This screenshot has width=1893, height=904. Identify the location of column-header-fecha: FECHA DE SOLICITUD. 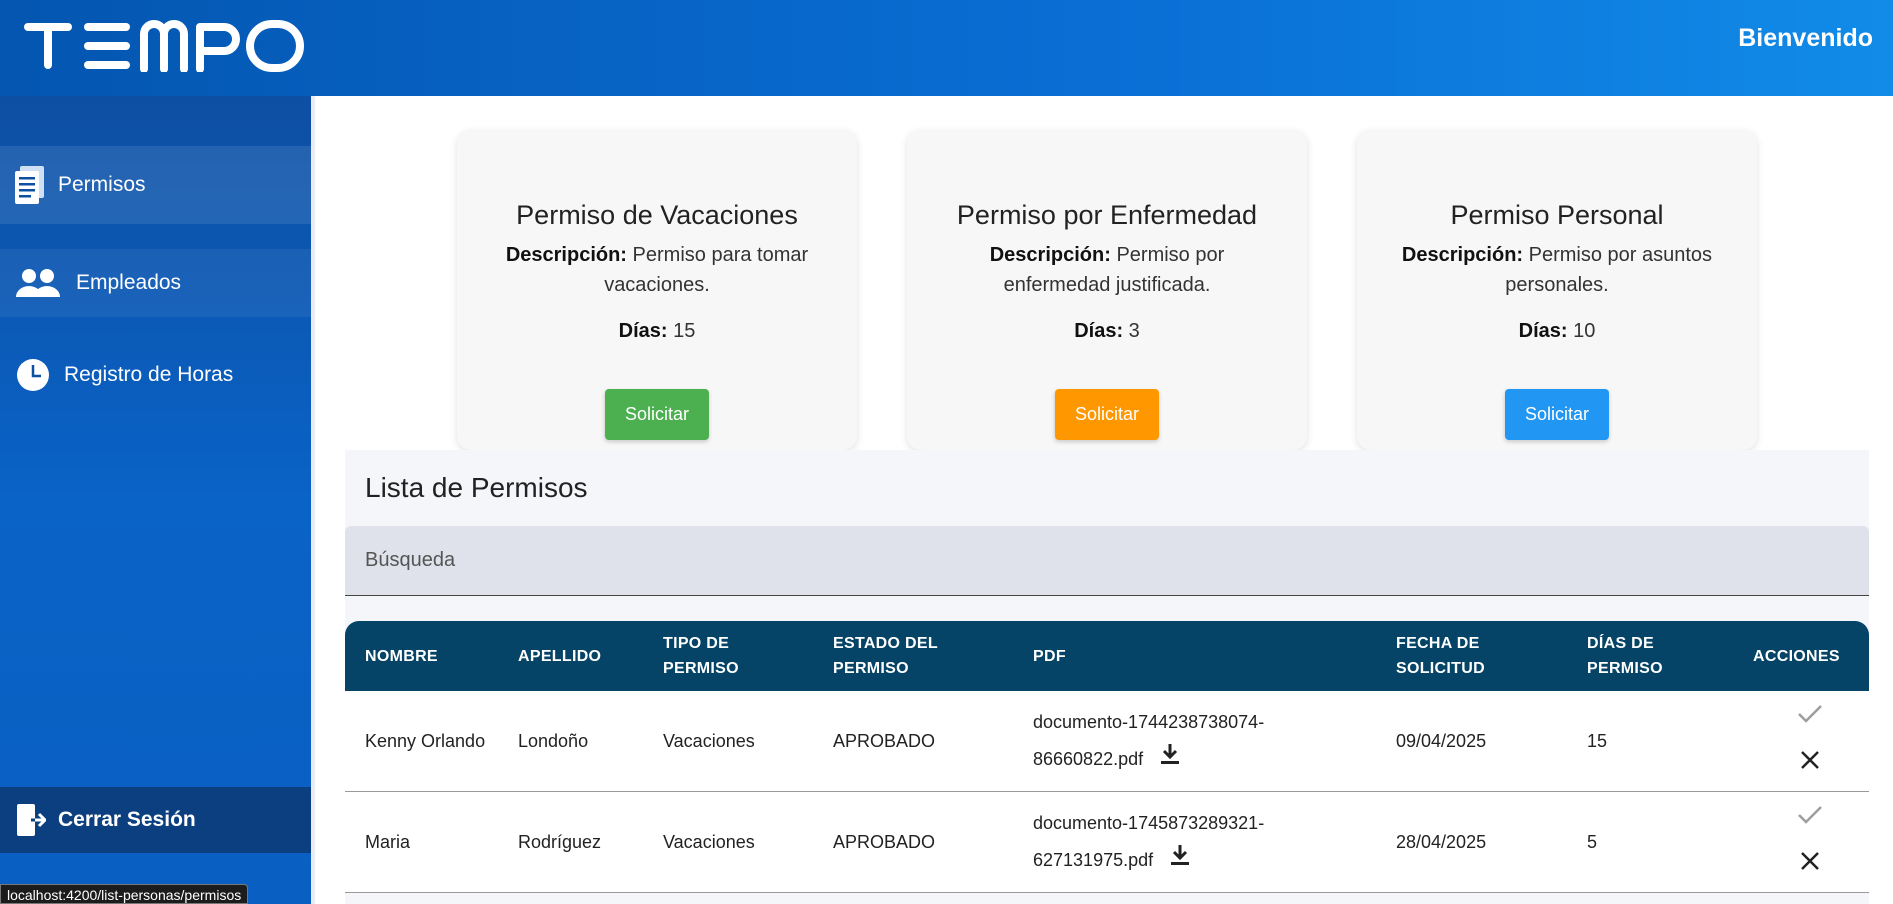
(1456, 656).